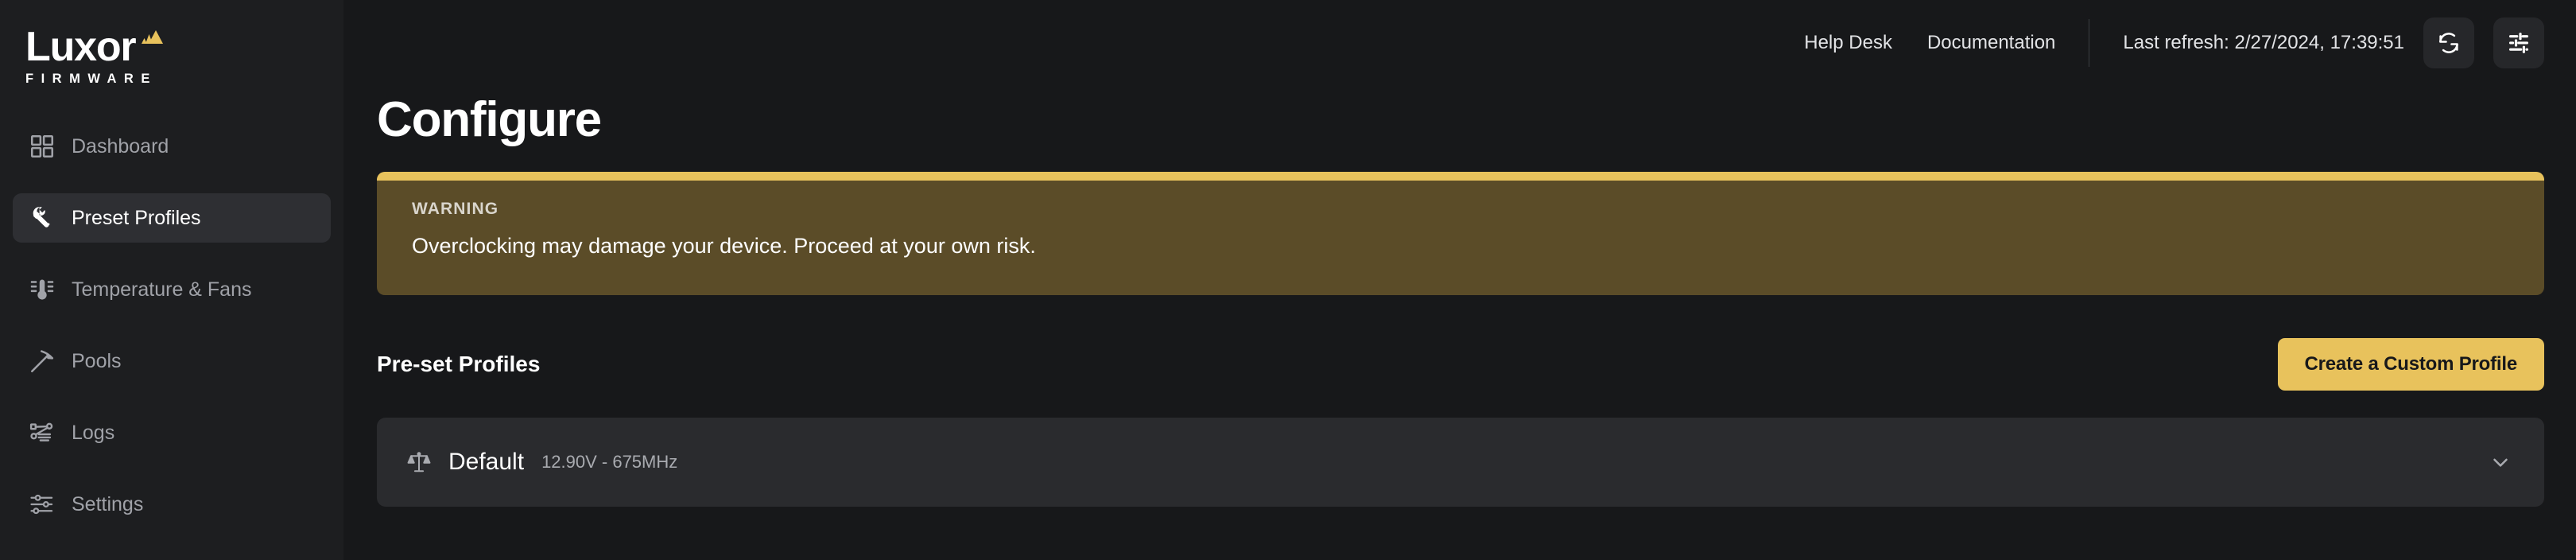 The image size is (2576, 560). I want to click on sidebar-item-label: Pools, so click(97, 360).